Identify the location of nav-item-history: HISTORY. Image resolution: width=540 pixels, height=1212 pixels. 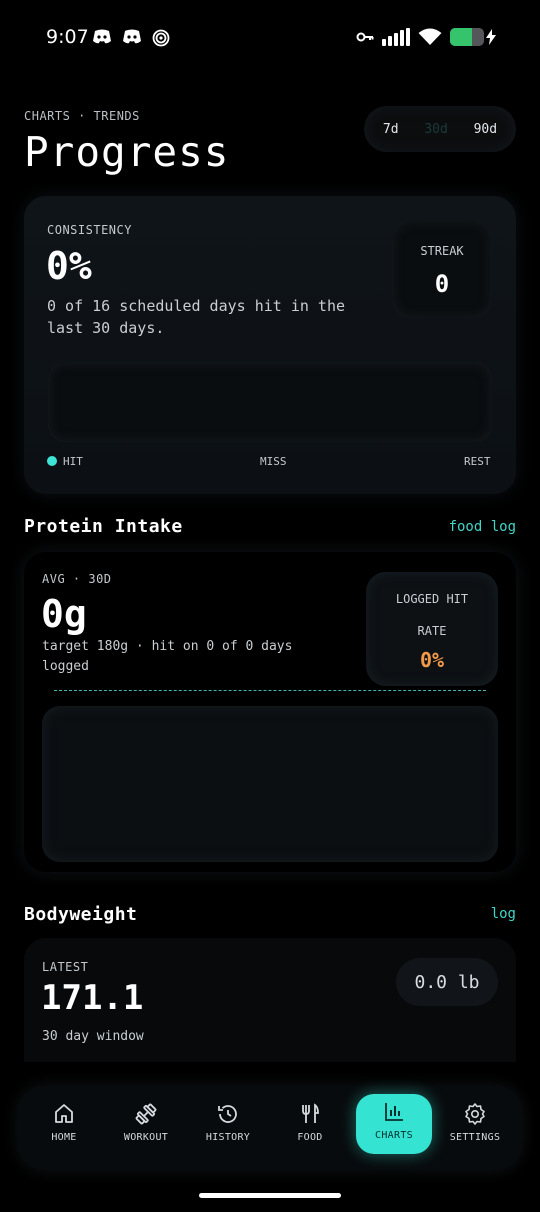
(228, 1126).